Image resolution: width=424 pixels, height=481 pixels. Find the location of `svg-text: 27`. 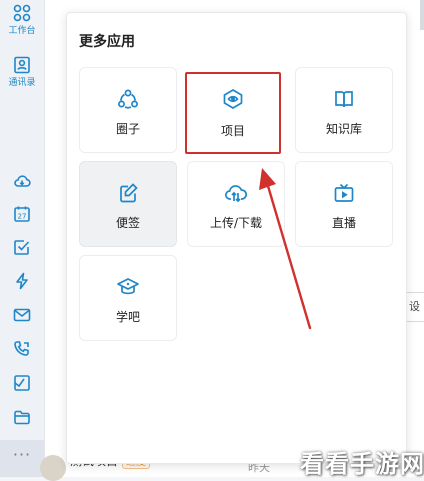

svg-text: 27 is located at coordinates (22, 217).